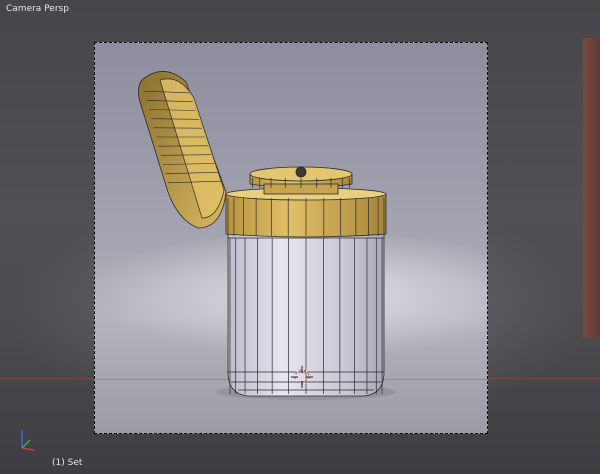 The width and height of the screenshot is (600, 474). Describe the element at coordinates (37, 9) in the screenshot. I see `viewport-view-label: Camera Persp` at that location.